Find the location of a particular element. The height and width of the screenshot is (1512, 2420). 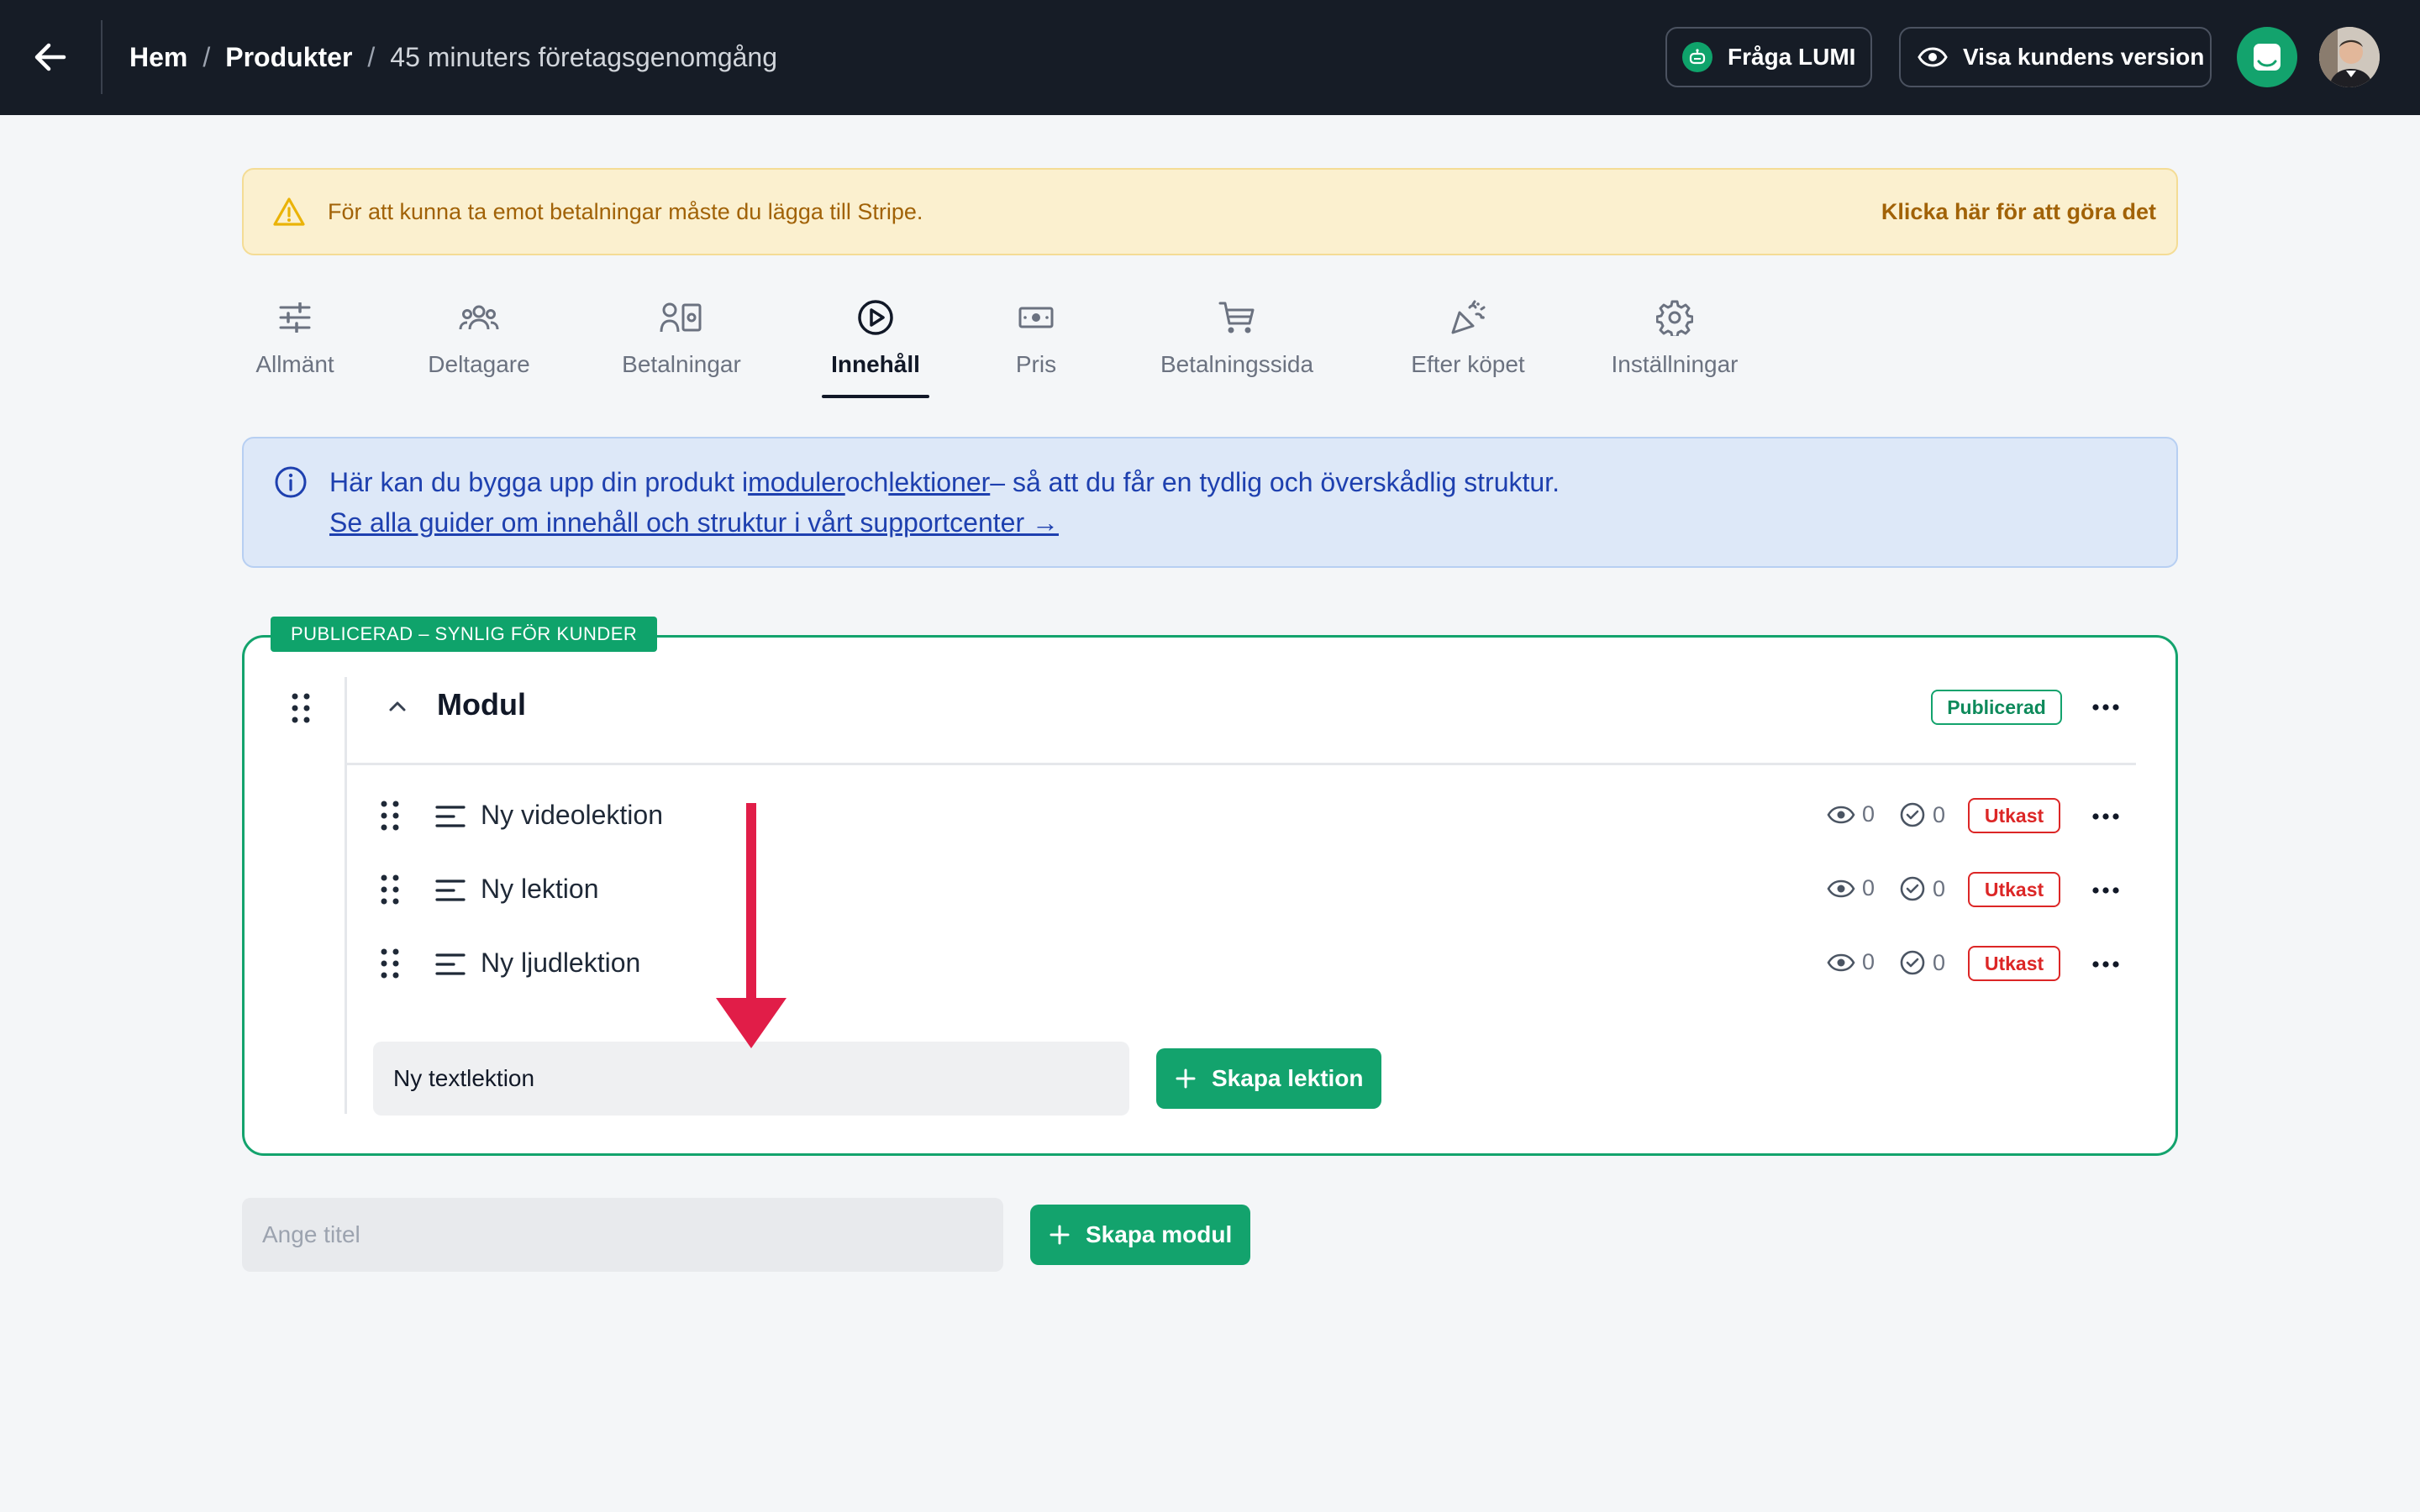

modules-link: moduler is located at coordinates (796, 482).